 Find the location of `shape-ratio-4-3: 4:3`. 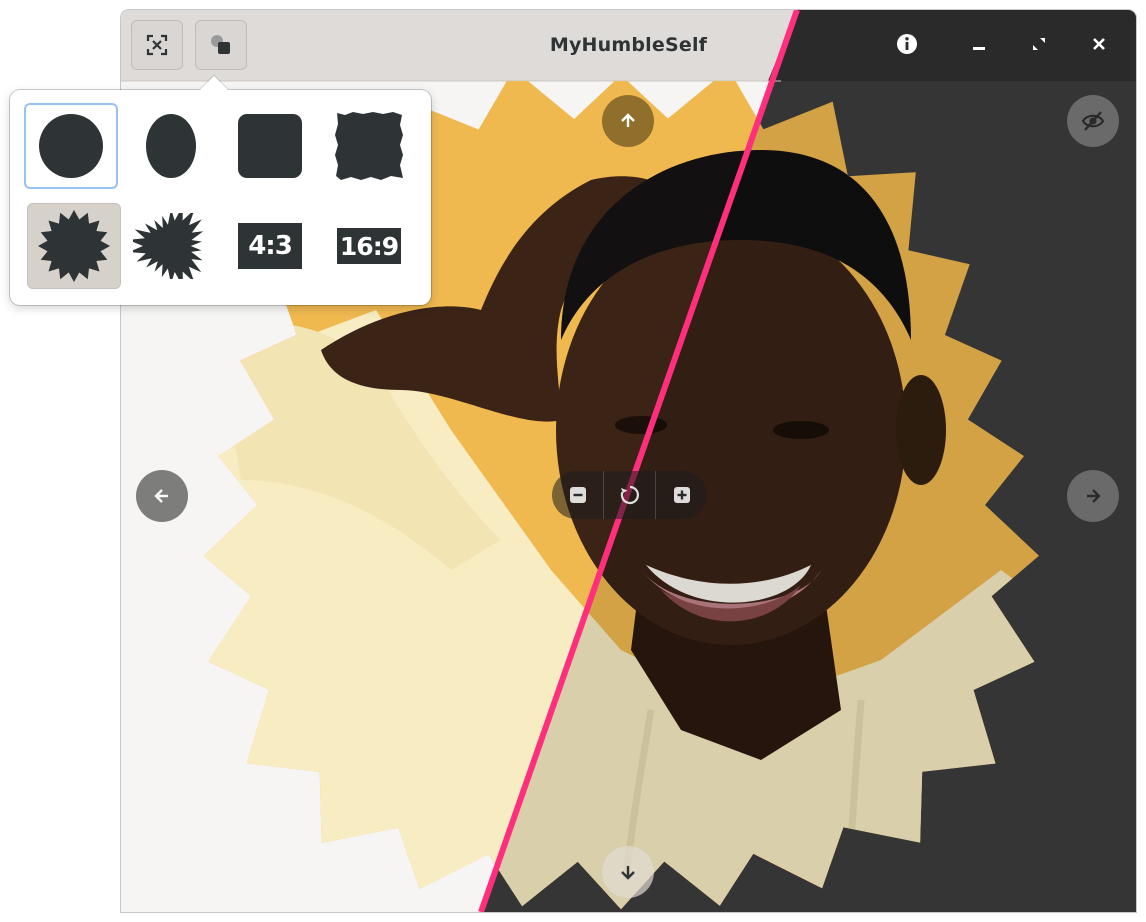

shape-ratio-4-3: 4:3 is located at coordinates (270, 246).